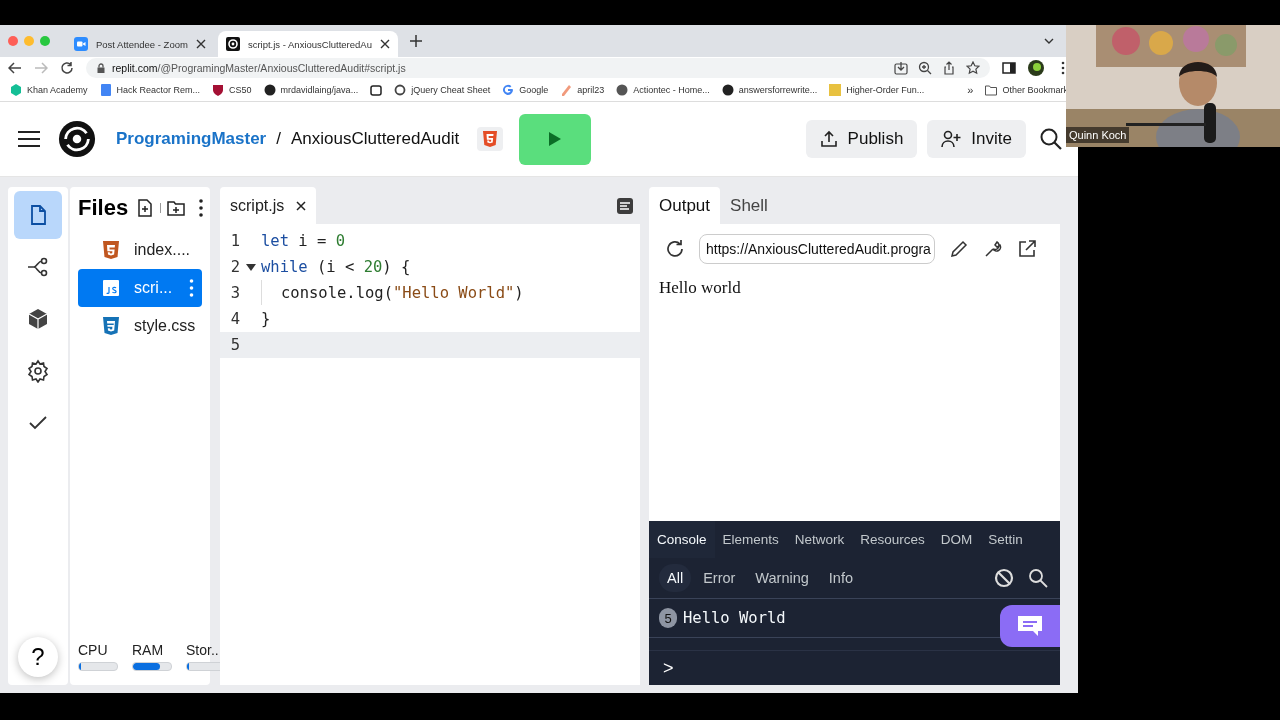 The height and width of the screenshot is (720, 1280). I want to click on log-filter: Warning, so click(782, 578).